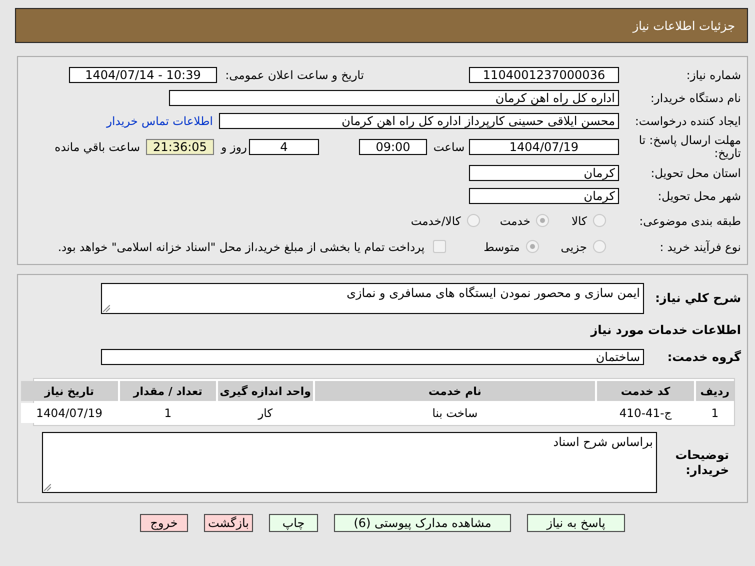 The image size is (755, 566). Describe the element at coordinates (97, 147) in the screenshot. I see `remaining-label: ساعت باقي مانده` at that location.